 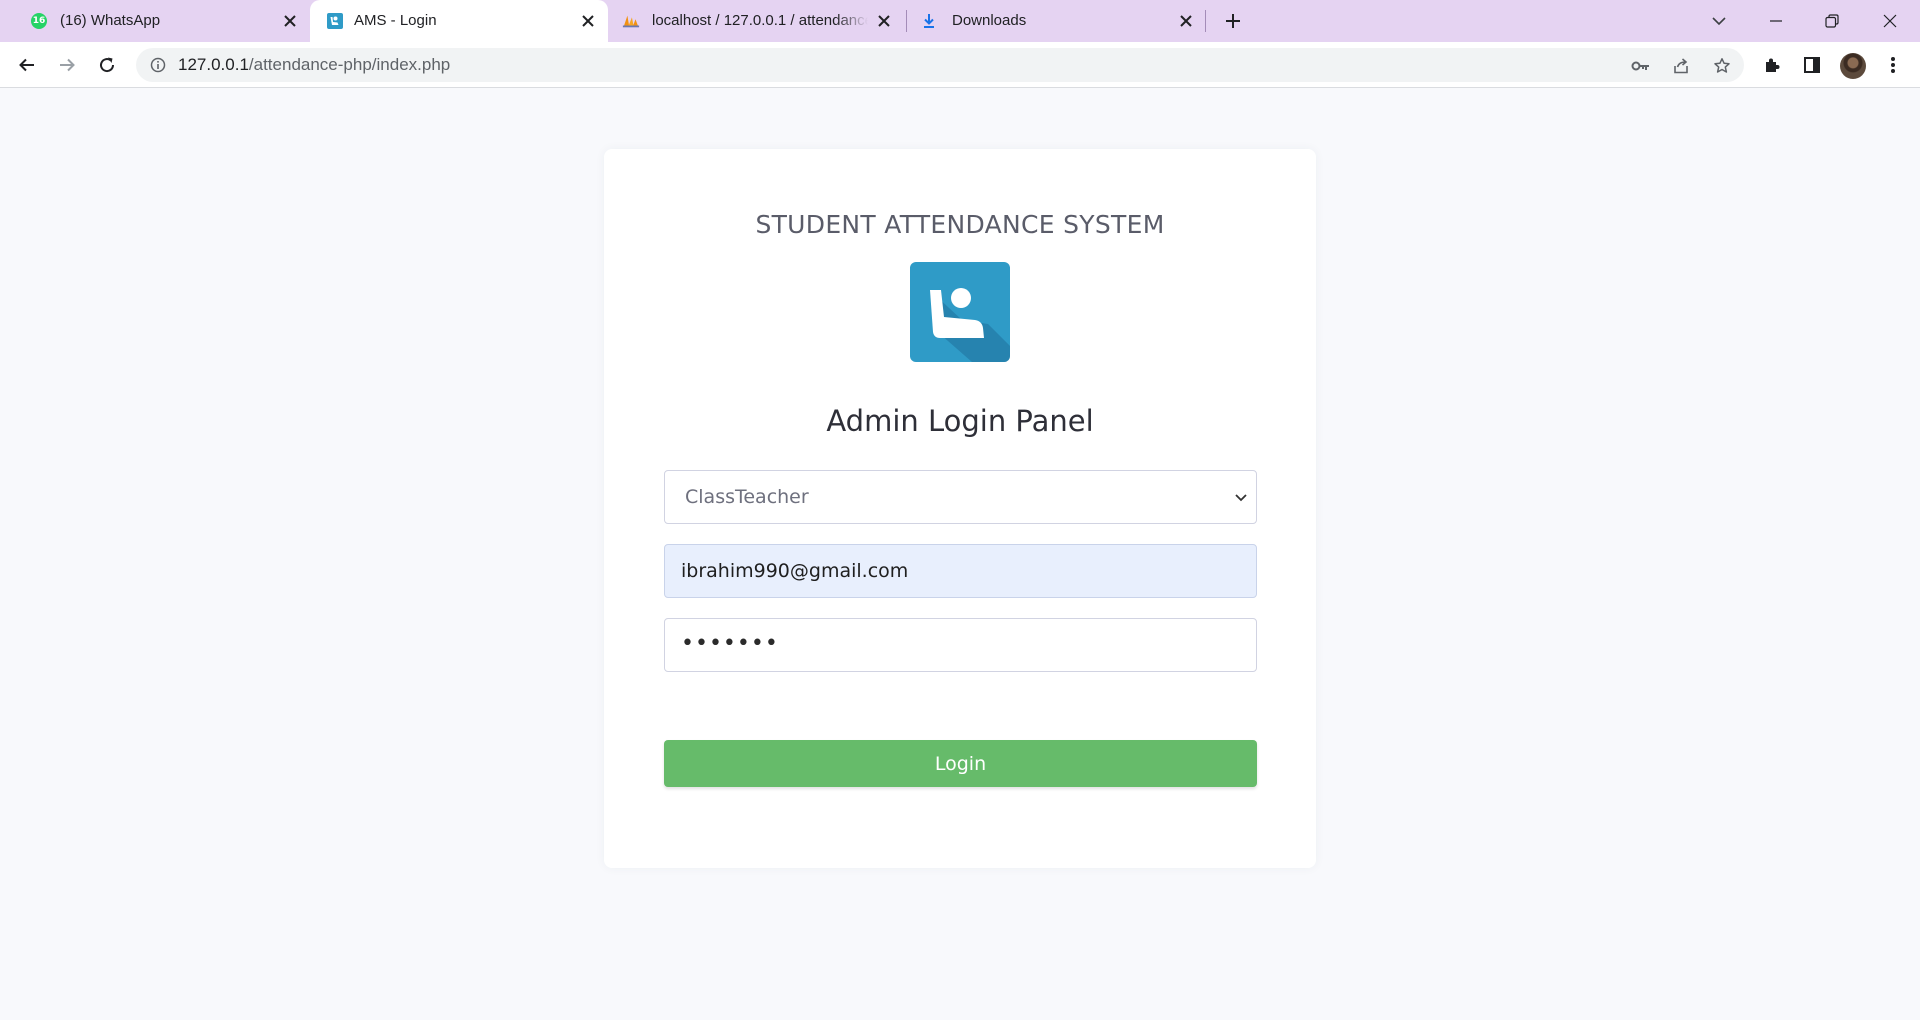 I want to click on url-text: 127.0.0.1/attendance-php/index.php, so click(x=314, y=65).